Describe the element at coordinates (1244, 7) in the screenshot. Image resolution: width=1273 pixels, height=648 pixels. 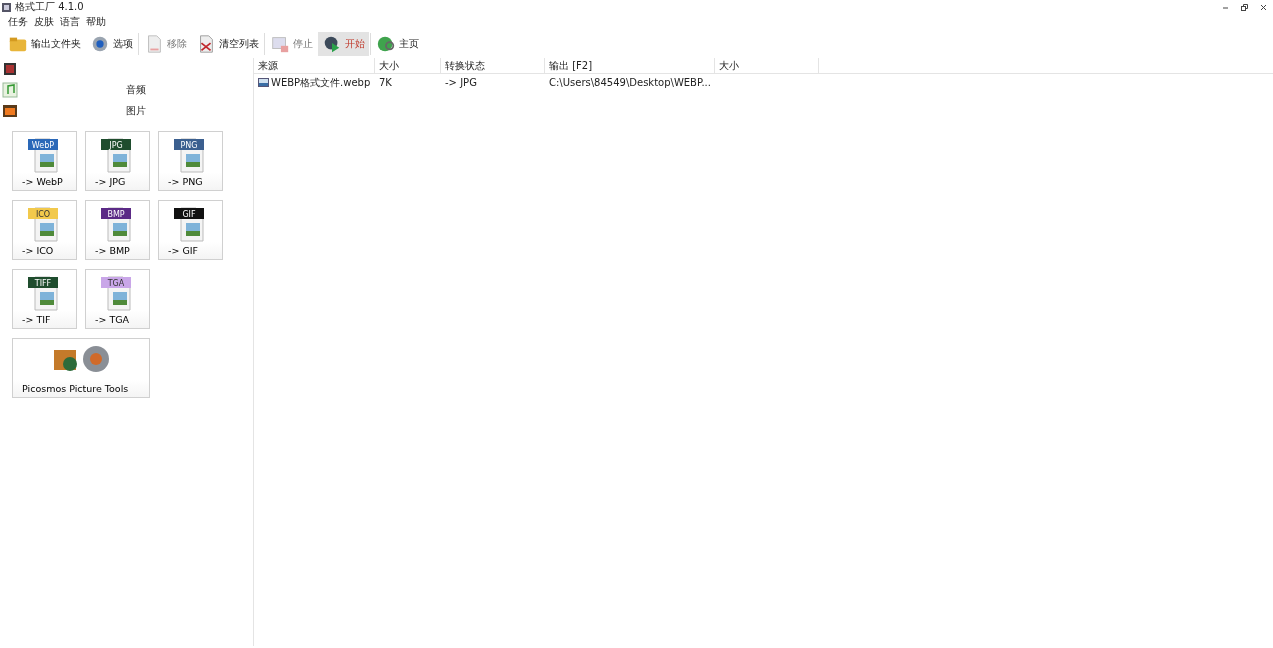
I see `restore-icon` at that location.